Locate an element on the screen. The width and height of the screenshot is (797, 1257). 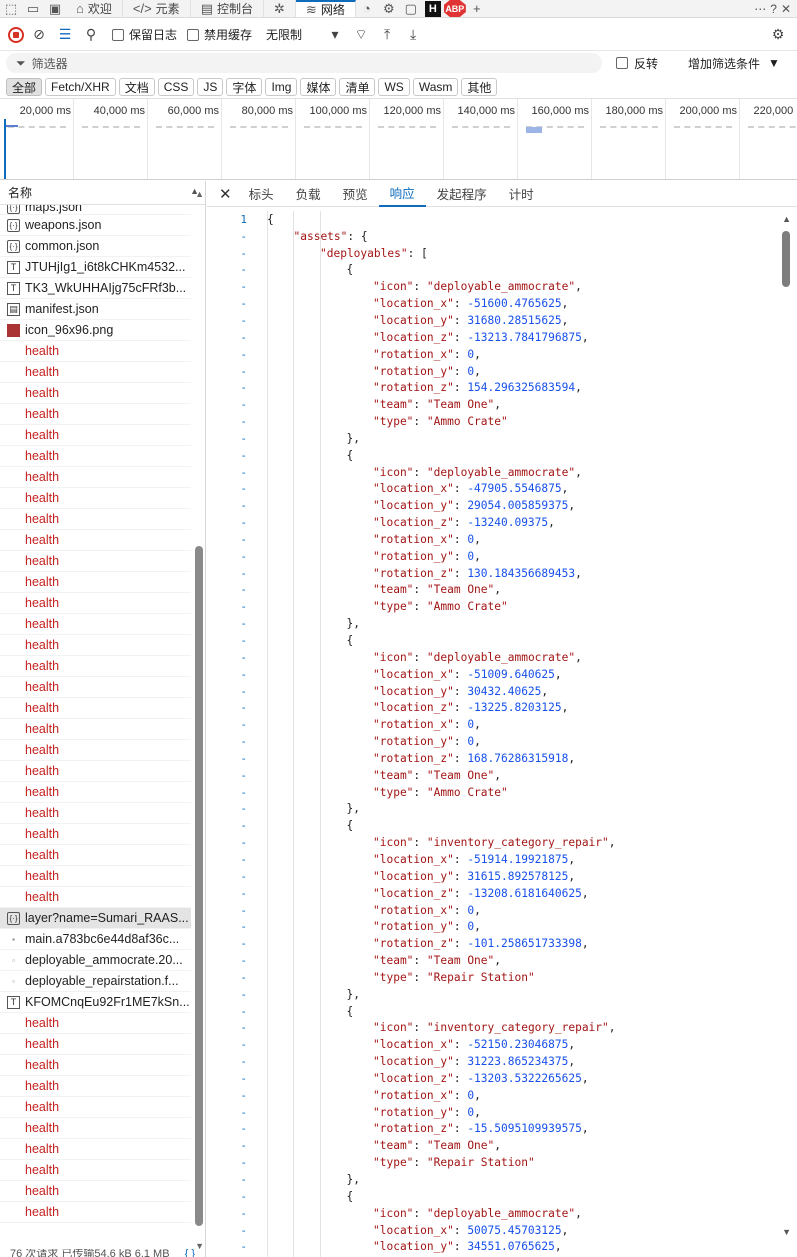
tab-welcome: ⌂ 欢迎 is located at coordinates (94, 8).